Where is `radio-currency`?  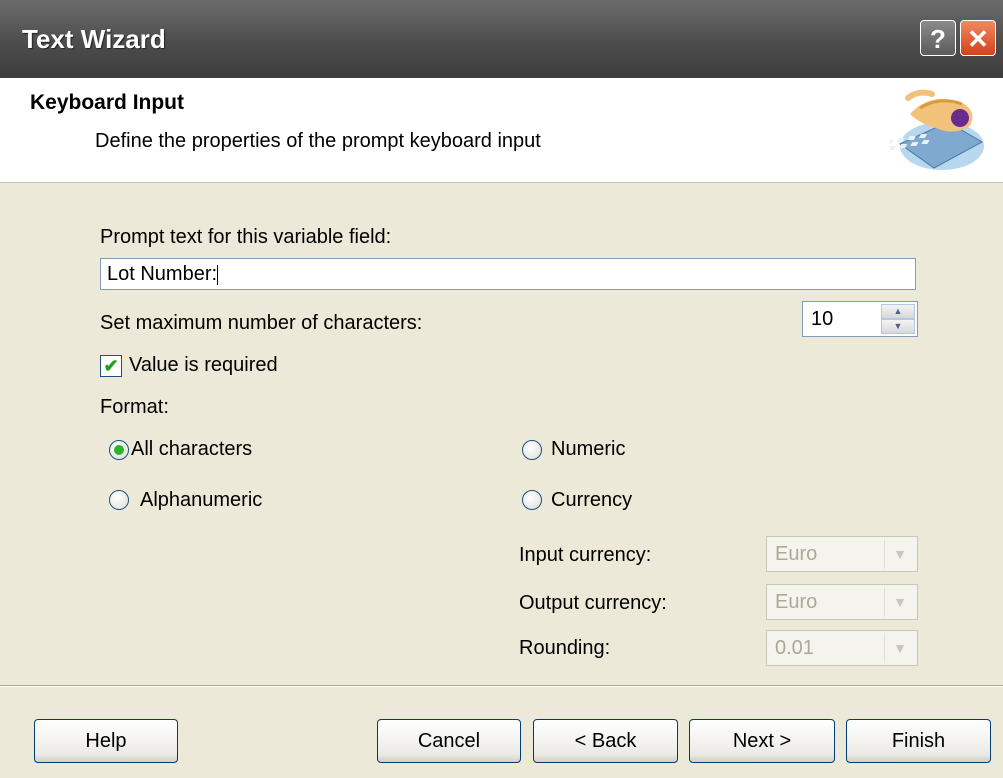 radio-currency is located at coordinates (532, 500).